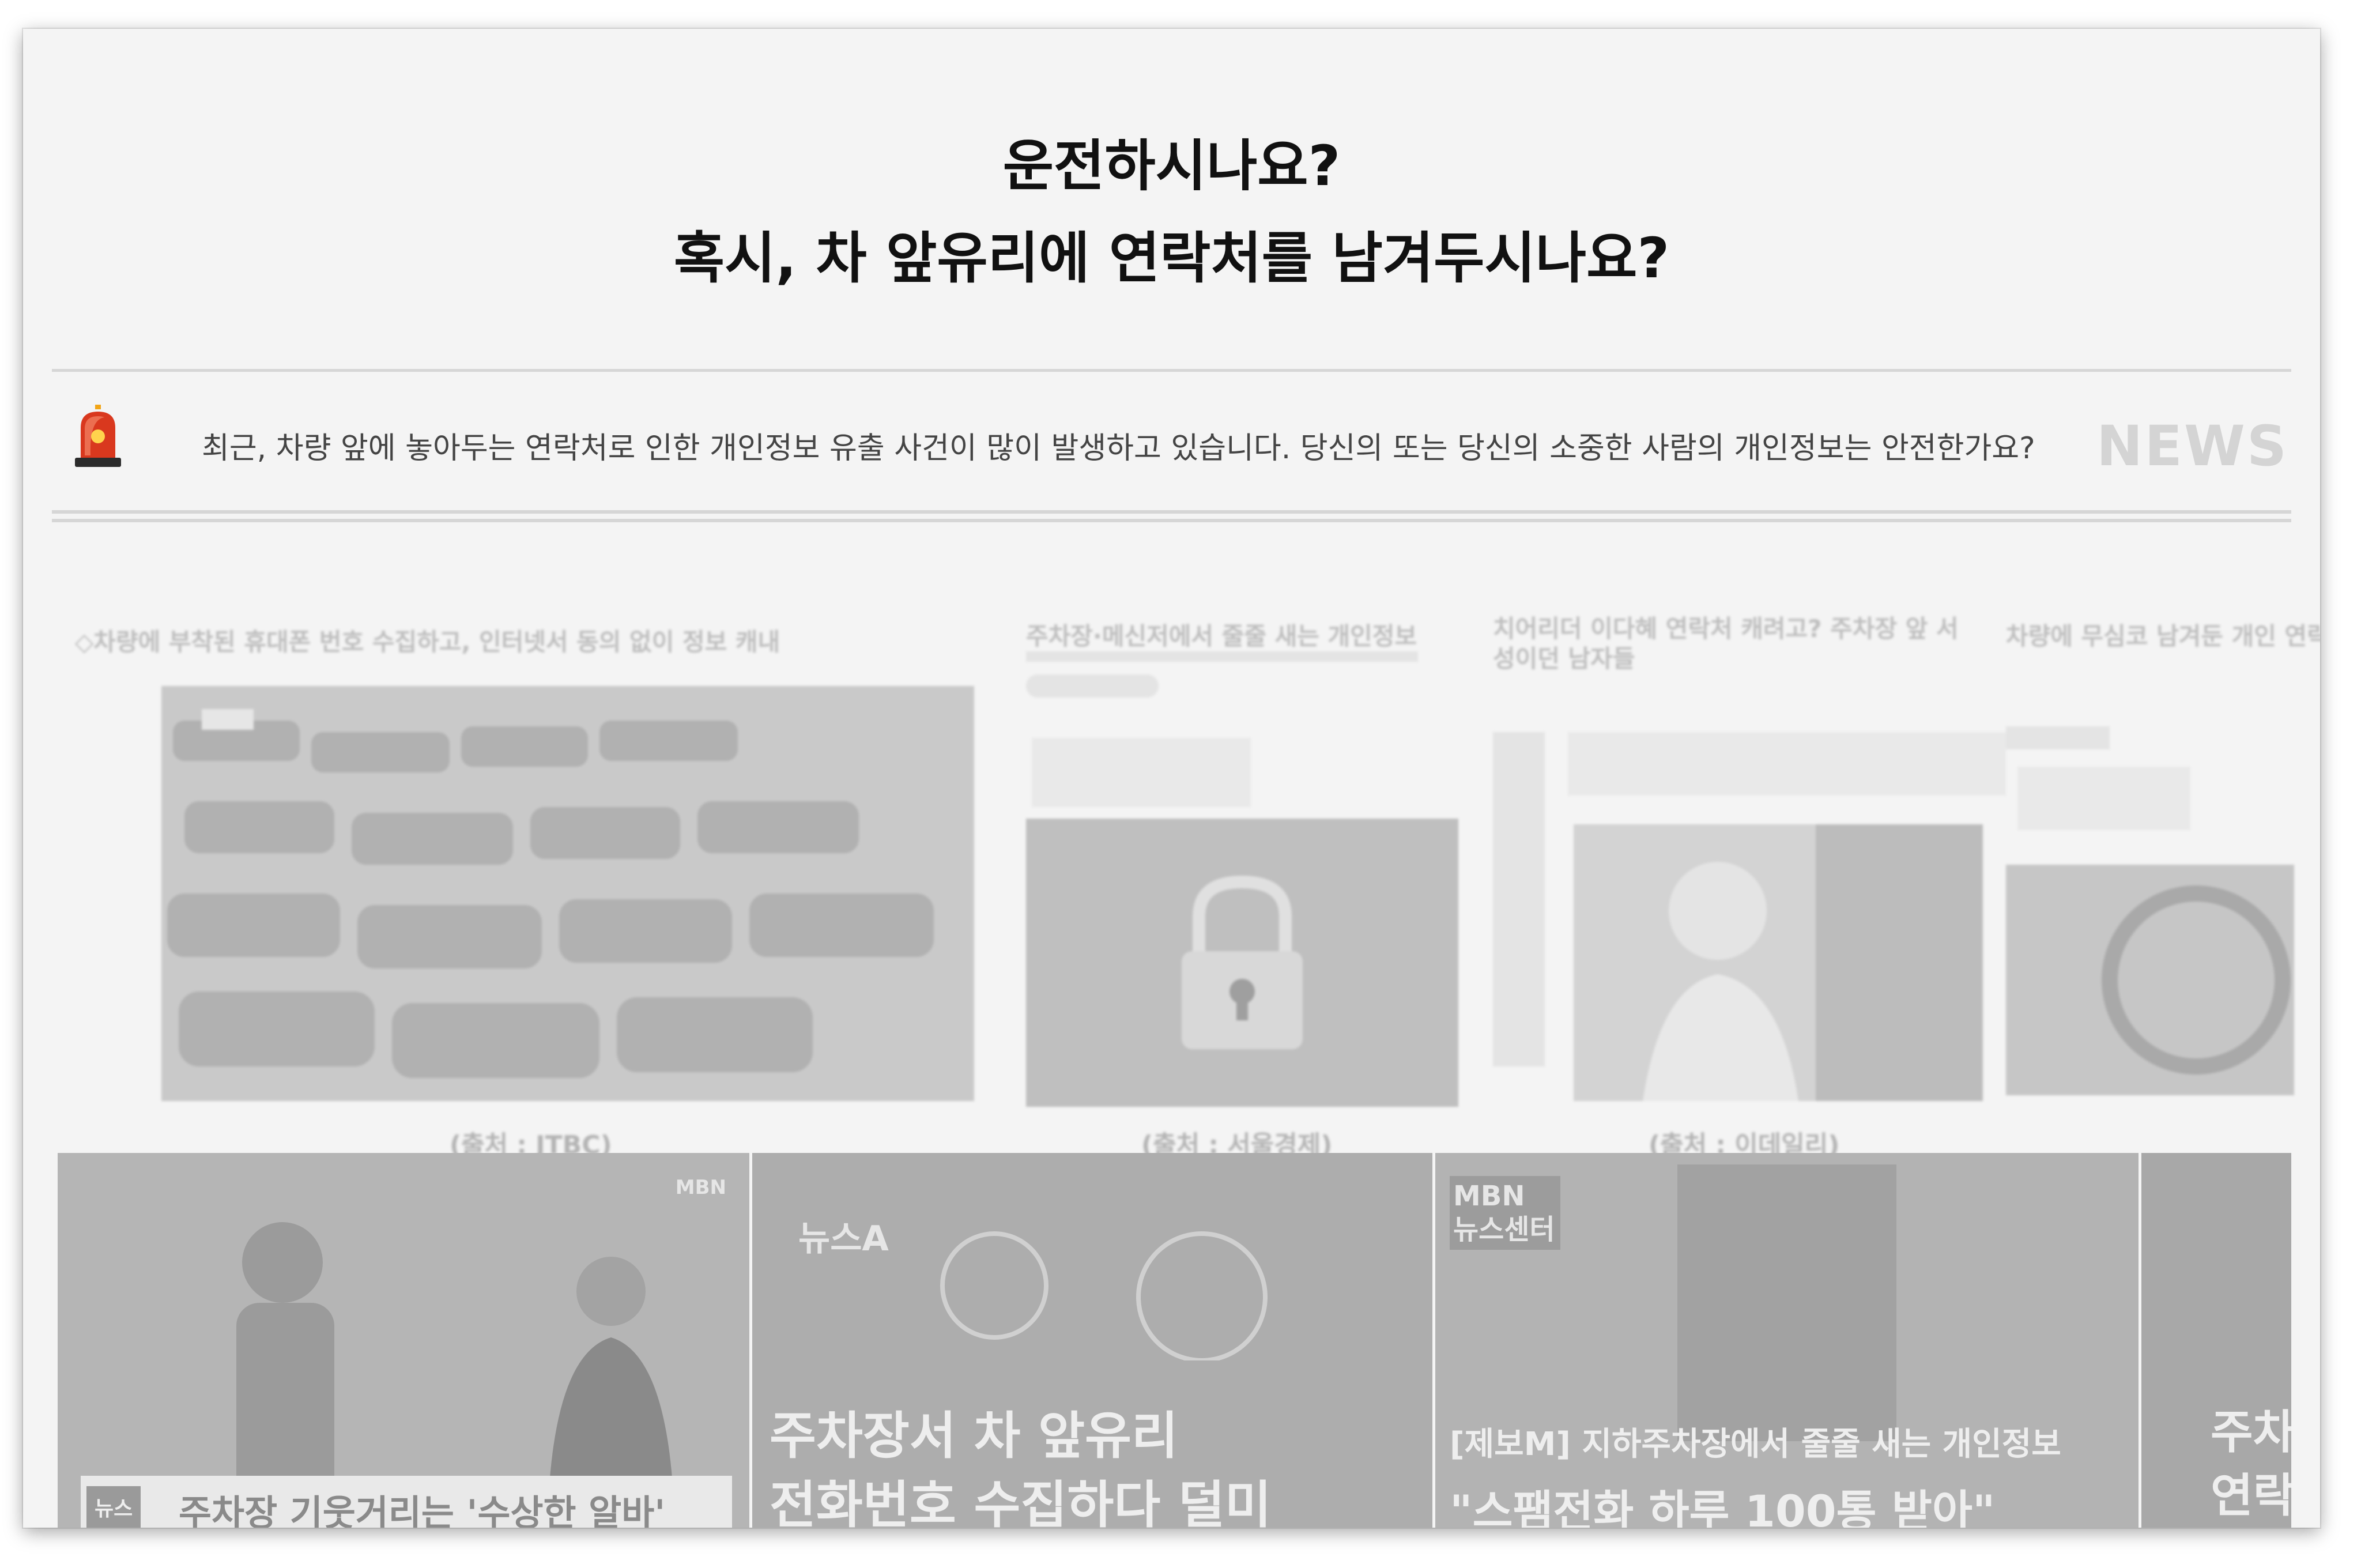 The height and width of the screenshot is (1568, 2361). Describe the element at coordinates (1505, 1213) in the screenshot. I see `broadcast-brand: MBN 뉴스센터` at that location.